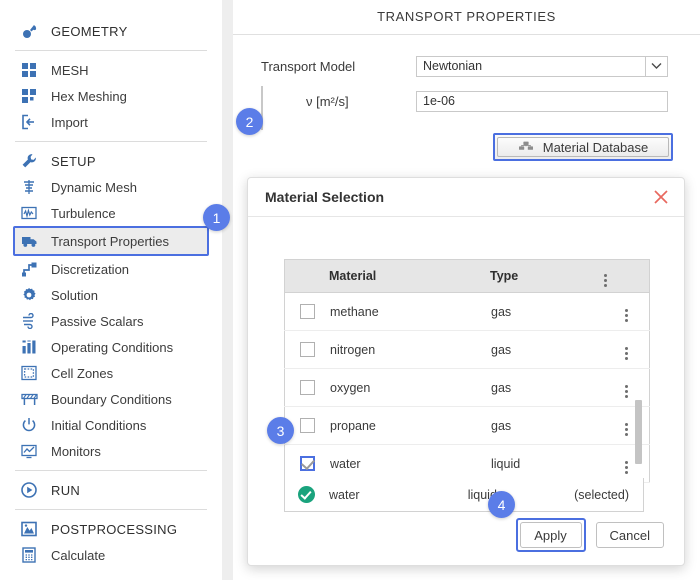 The image size is (700, 580). What do you see at coordinates (111, 373) in the screenshot?
I see `sidebar-item-cell-zones: Cell Zones` at bounding box center [111, 373].